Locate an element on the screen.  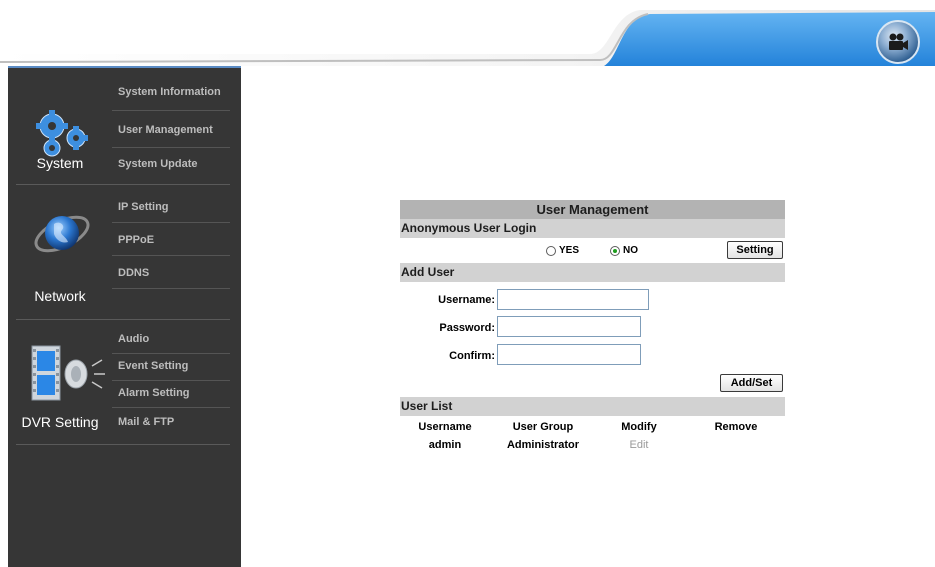
banner-graphic is located at coordinates (467, 35).